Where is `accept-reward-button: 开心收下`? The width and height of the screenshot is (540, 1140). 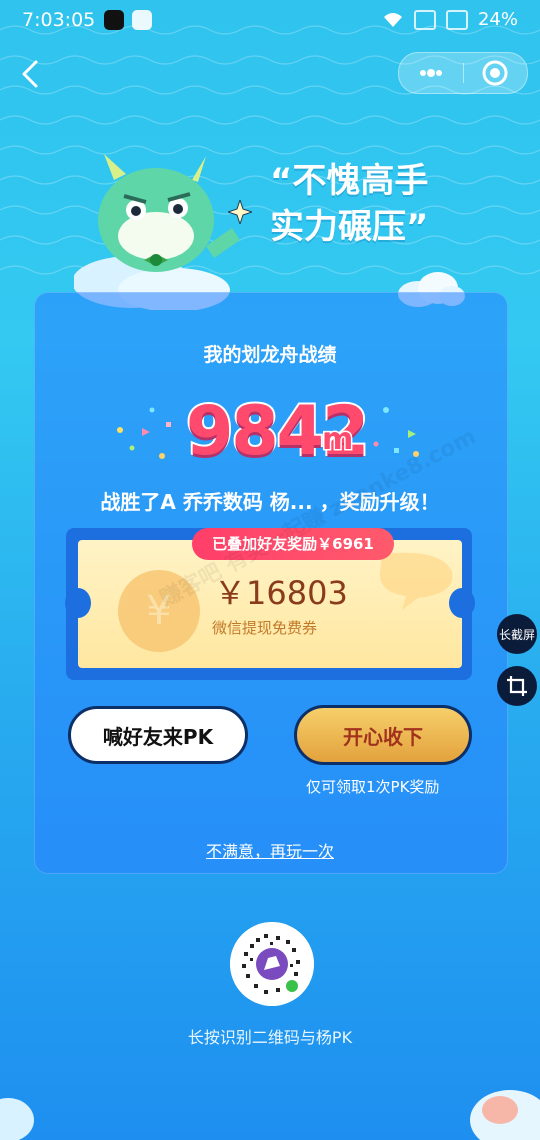 accept-reward-button: 开心收下 is located at coordinates (383, 735).